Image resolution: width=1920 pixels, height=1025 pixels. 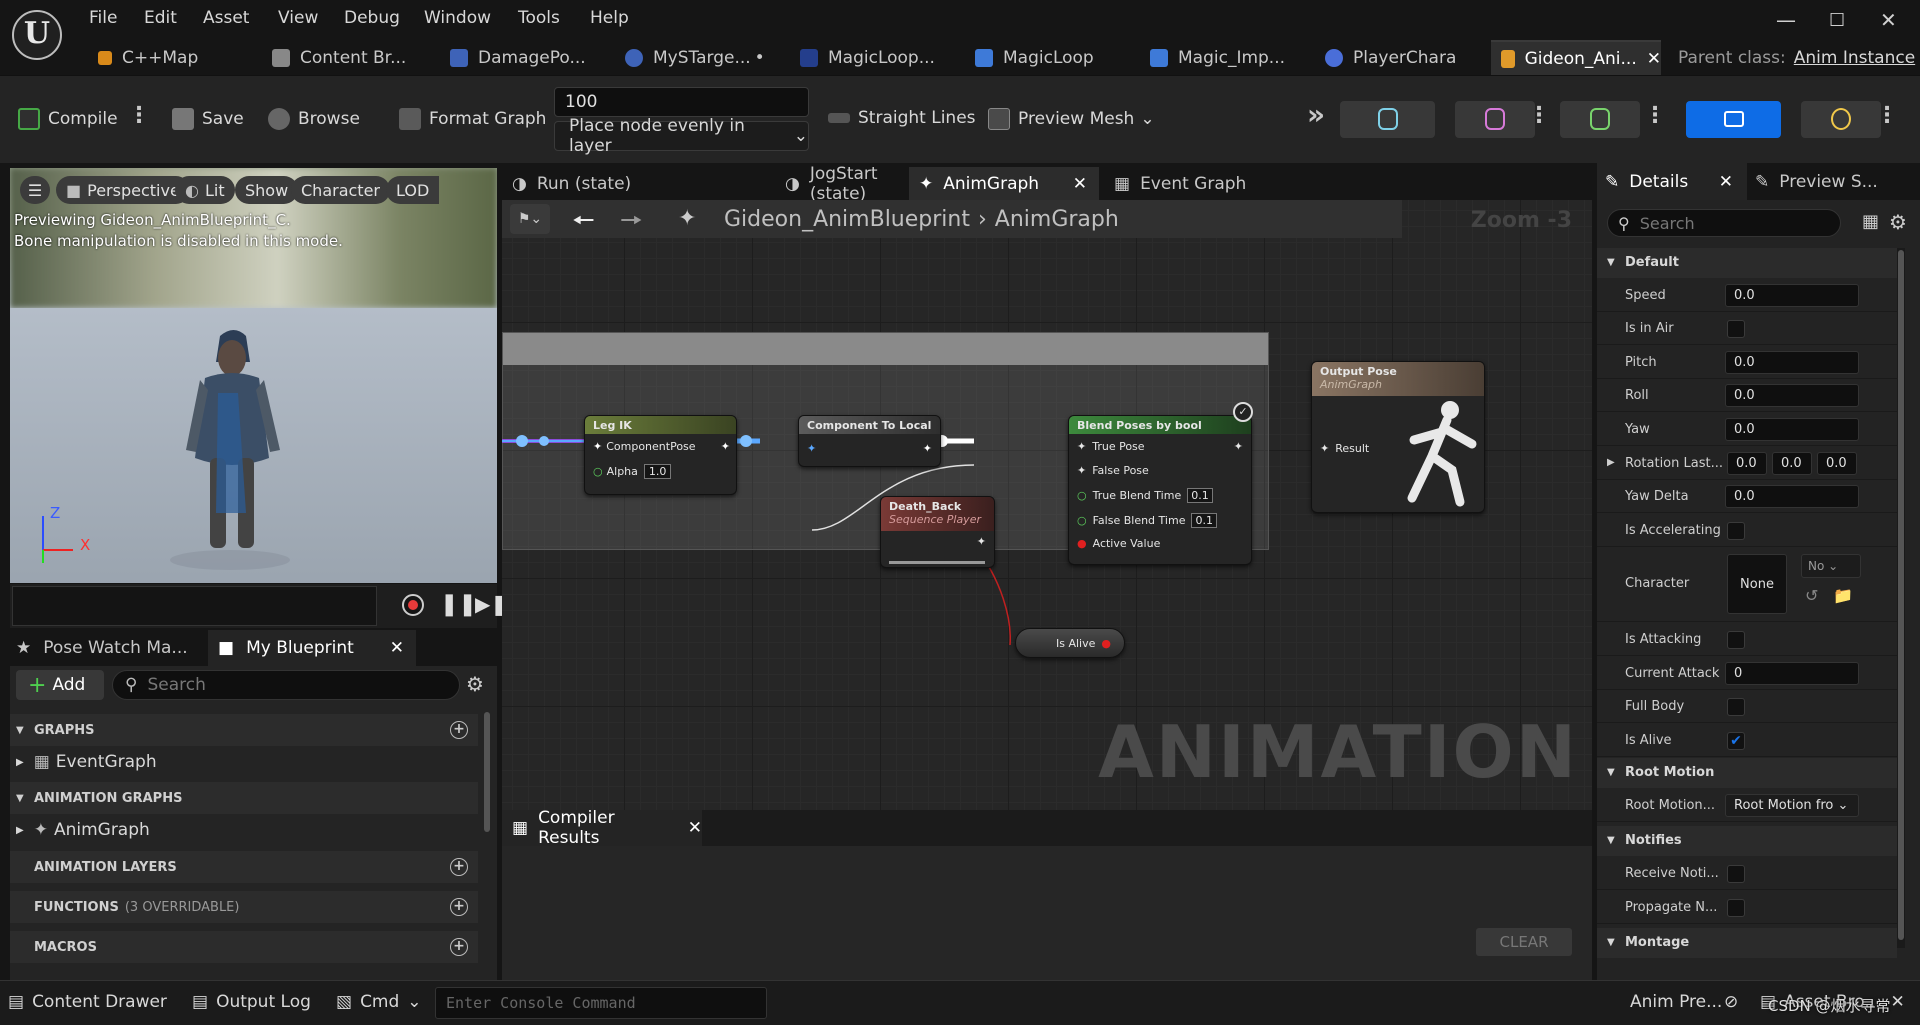 I want to click on straight-lines-button: Straight Lines, so click(x=902, y=118).